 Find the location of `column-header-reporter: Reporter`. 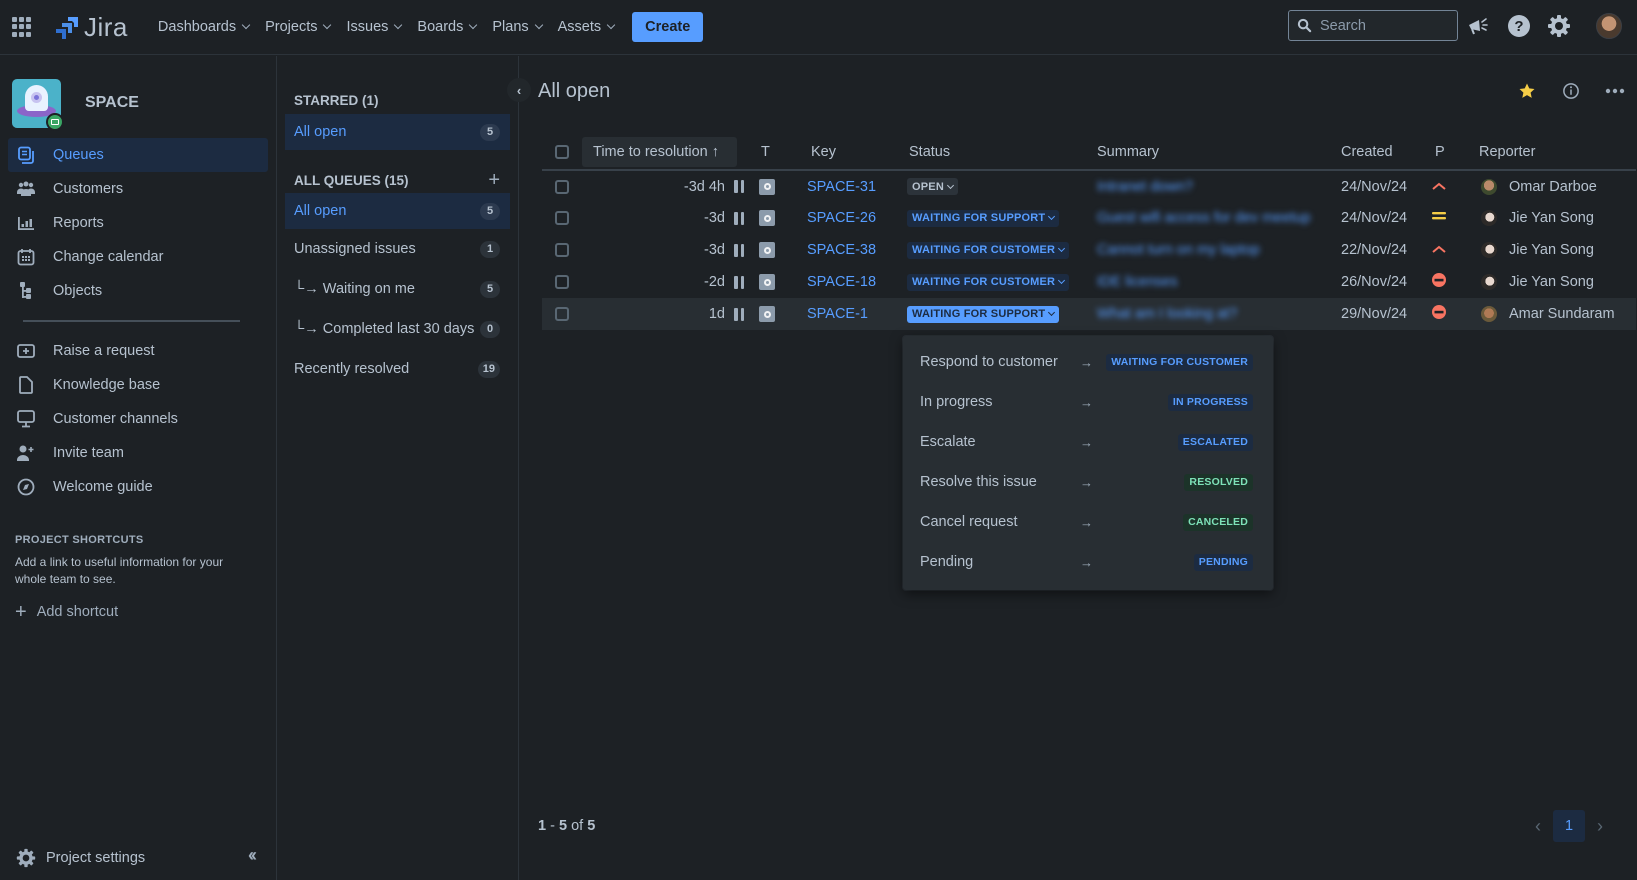

column-header-reporter: Reporter is located at coordinates (1555, 152).